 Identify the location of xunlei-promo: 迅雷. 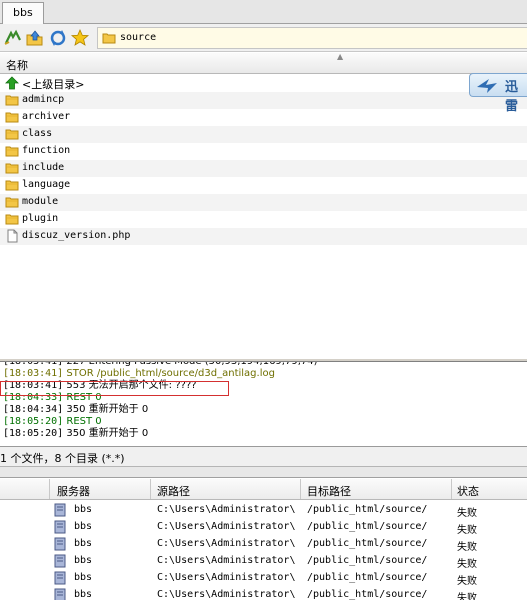
(498, 93).